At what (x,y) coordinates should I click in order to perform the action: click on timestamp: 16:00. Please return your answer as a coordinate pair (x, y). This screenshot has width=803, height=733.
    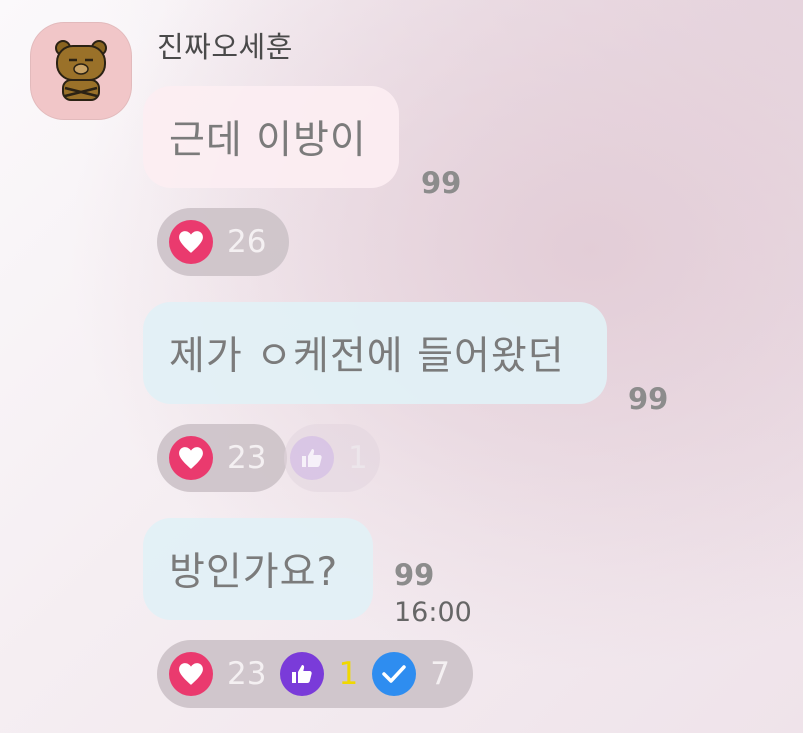
    Looking at the image, I should click on (433, 612).